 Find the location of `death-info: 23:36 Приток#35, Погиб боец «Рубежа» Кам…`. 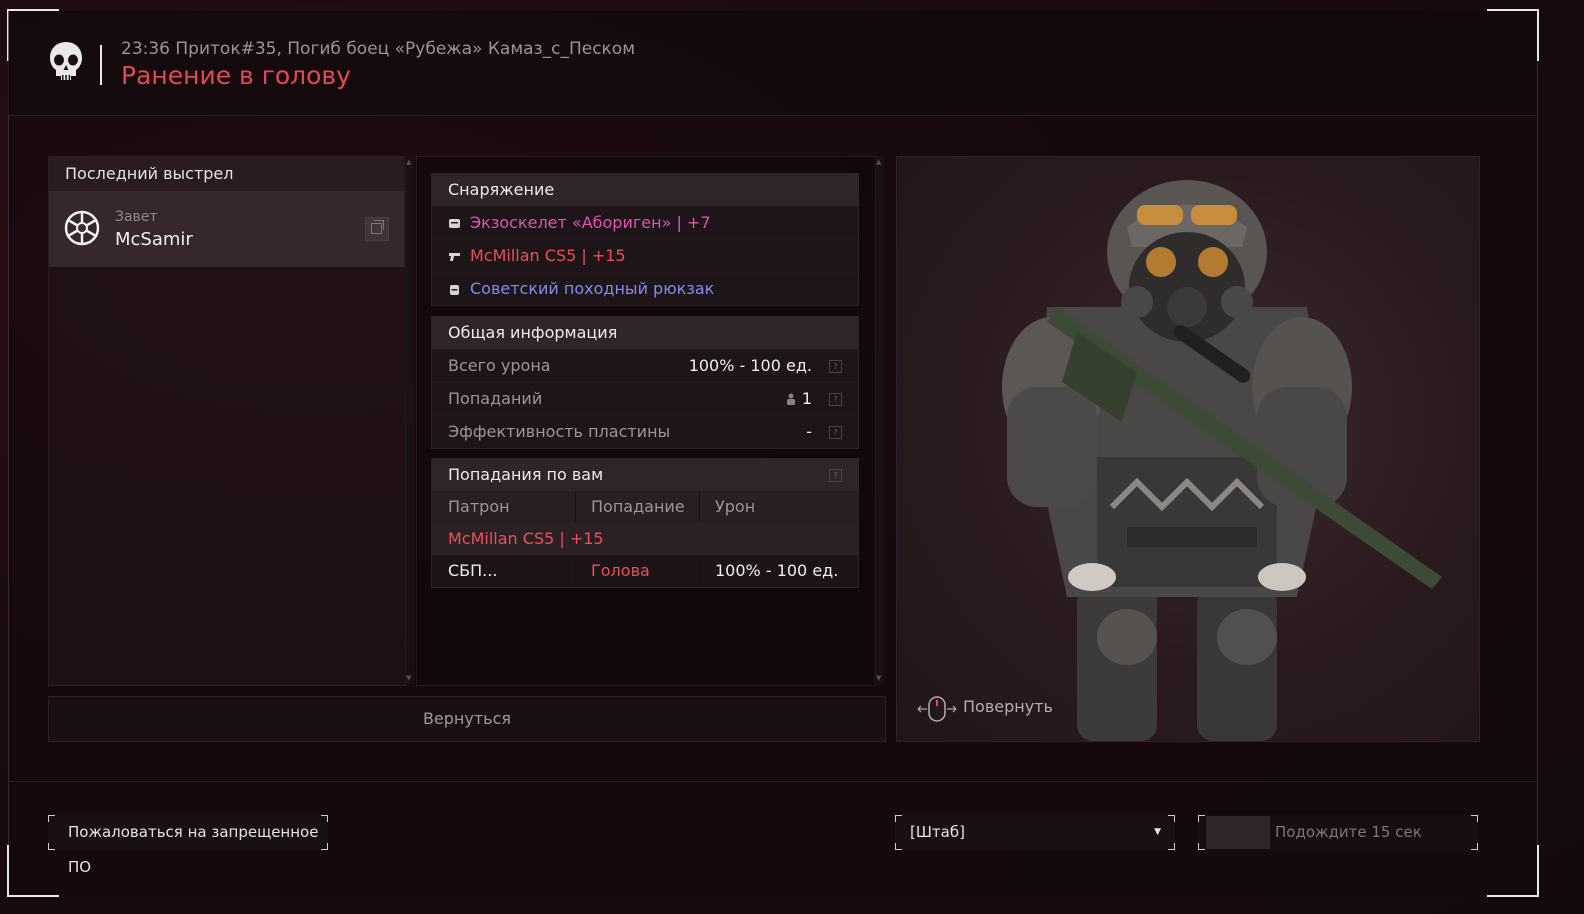

death-info: 23:36 Приток#35, Погиб боец «Рубежа» Кам… is located at coordinates (378, 49).